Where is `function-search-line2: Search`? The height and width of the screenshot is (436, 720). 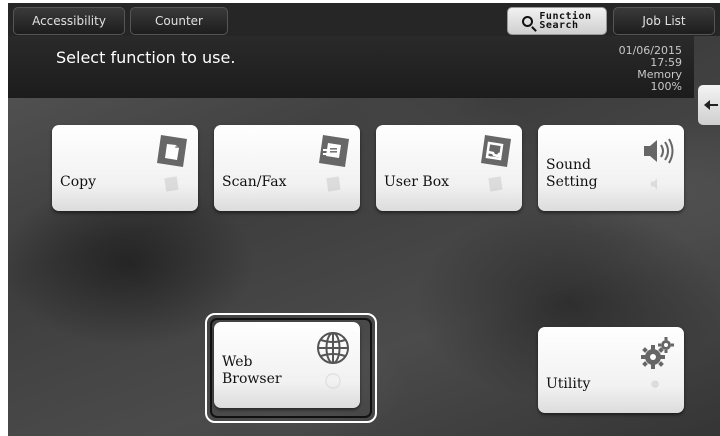
function-search-line2: Search is located at coordinates (559, 25).